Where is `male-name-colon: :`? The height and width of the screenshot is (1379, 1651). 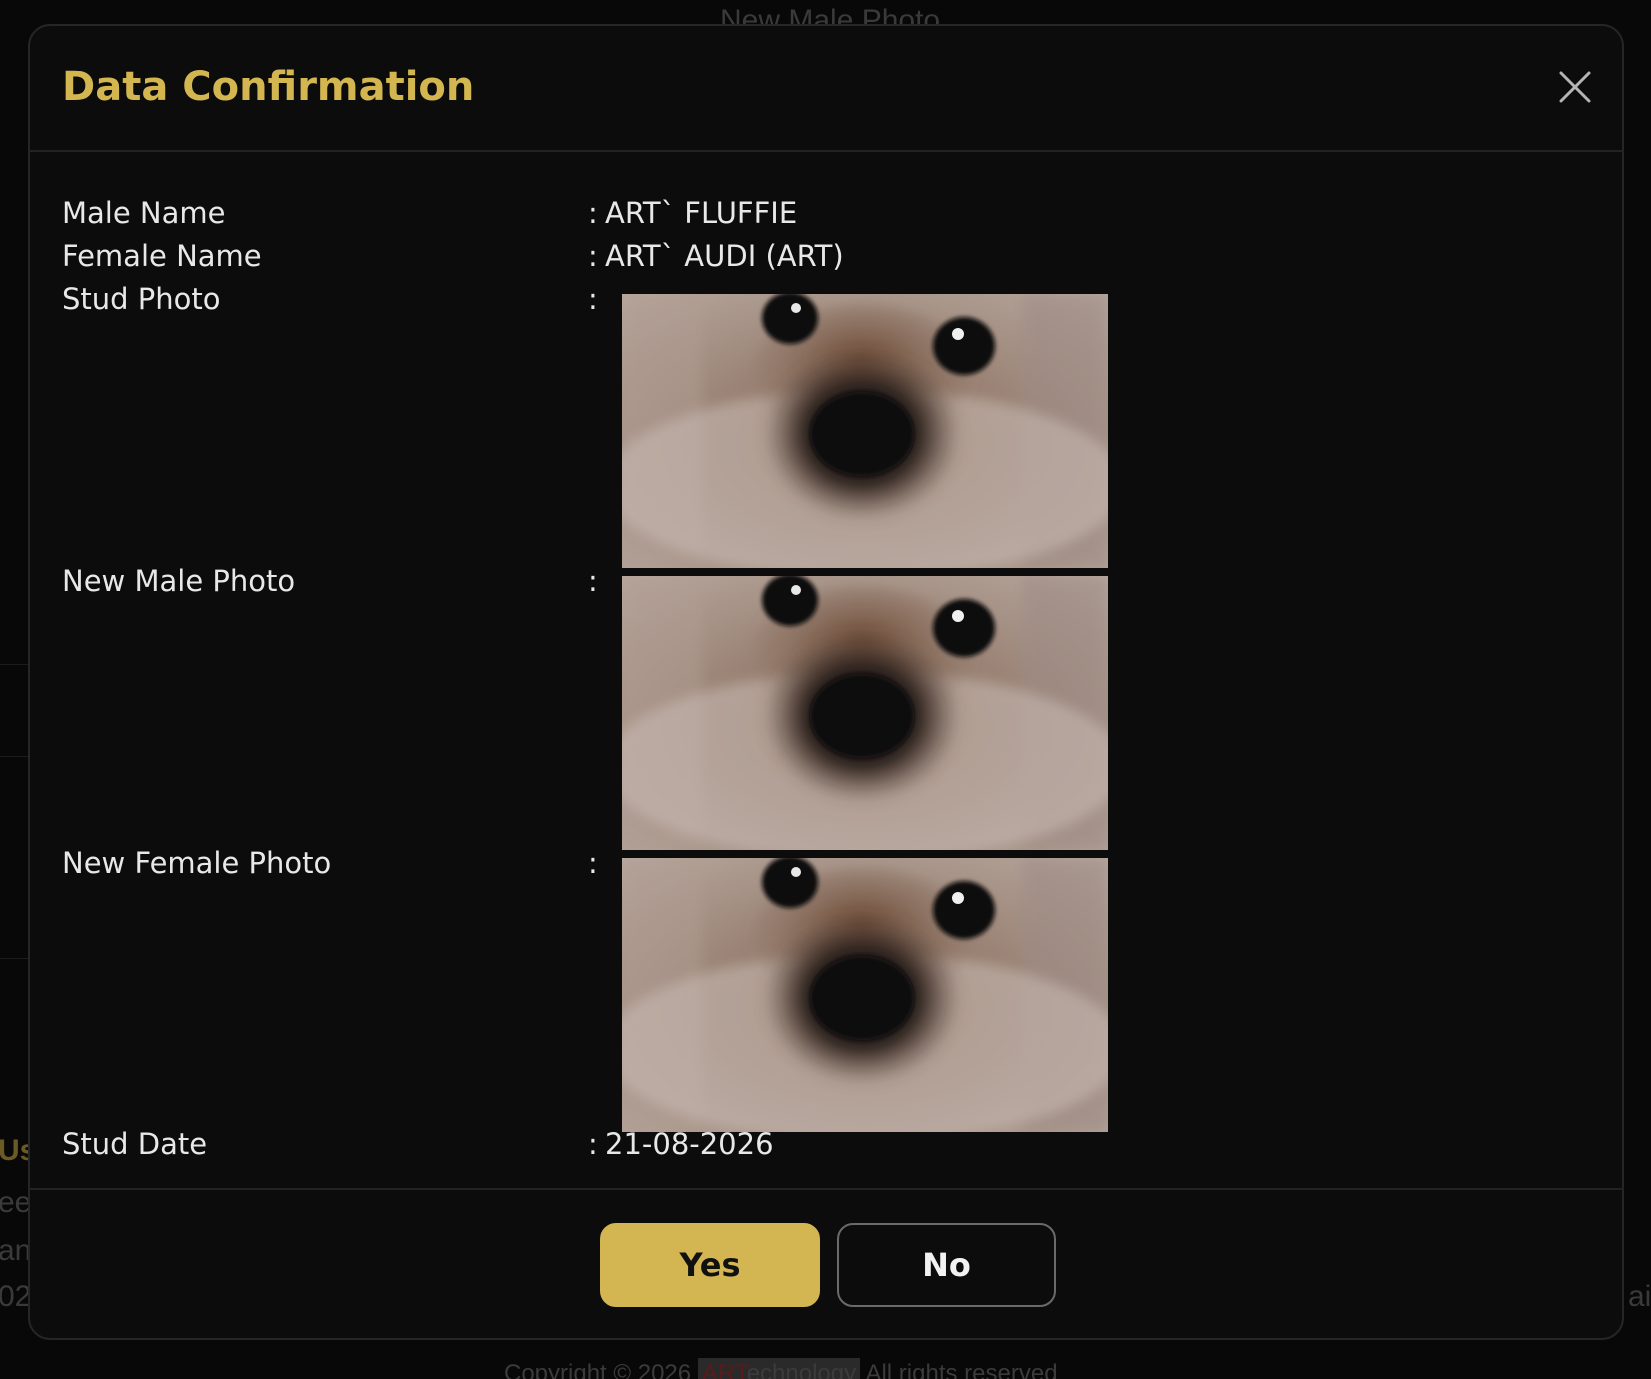
male-name-colon: : is located at coordinates (593, 213).